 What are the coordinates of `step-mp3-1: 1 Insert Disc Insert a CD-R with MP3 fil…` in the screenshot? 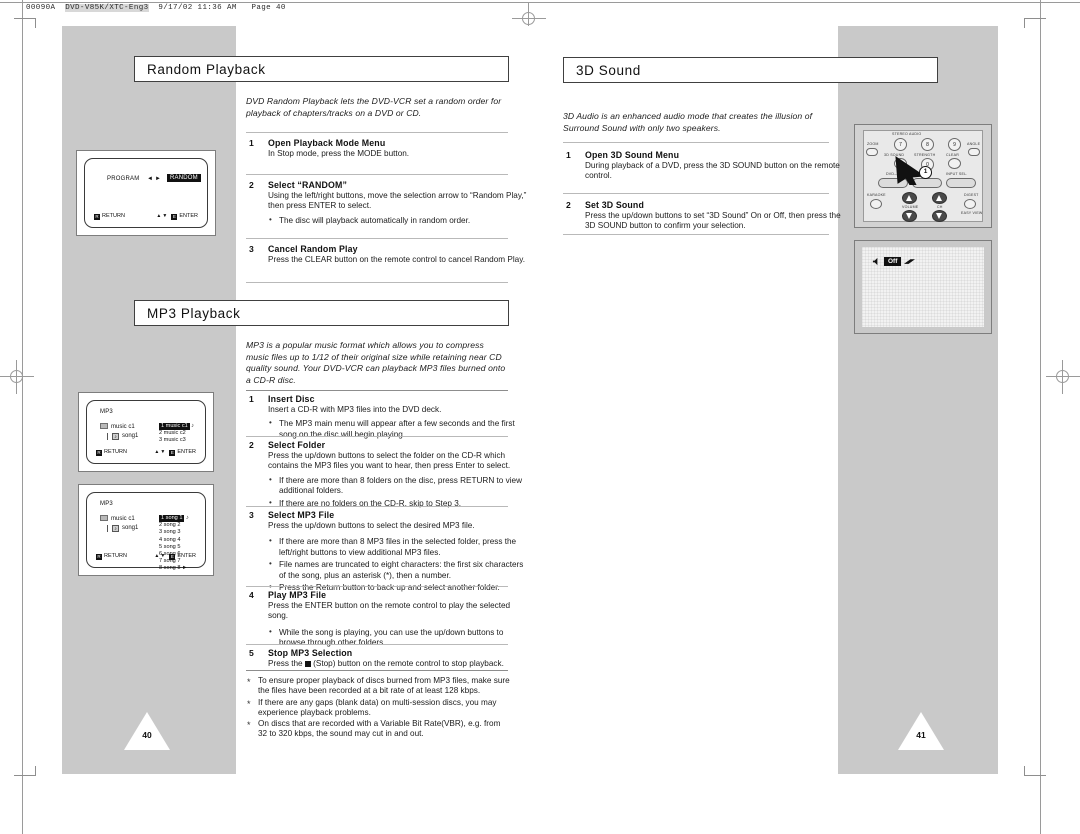 It's located at (388, 418).